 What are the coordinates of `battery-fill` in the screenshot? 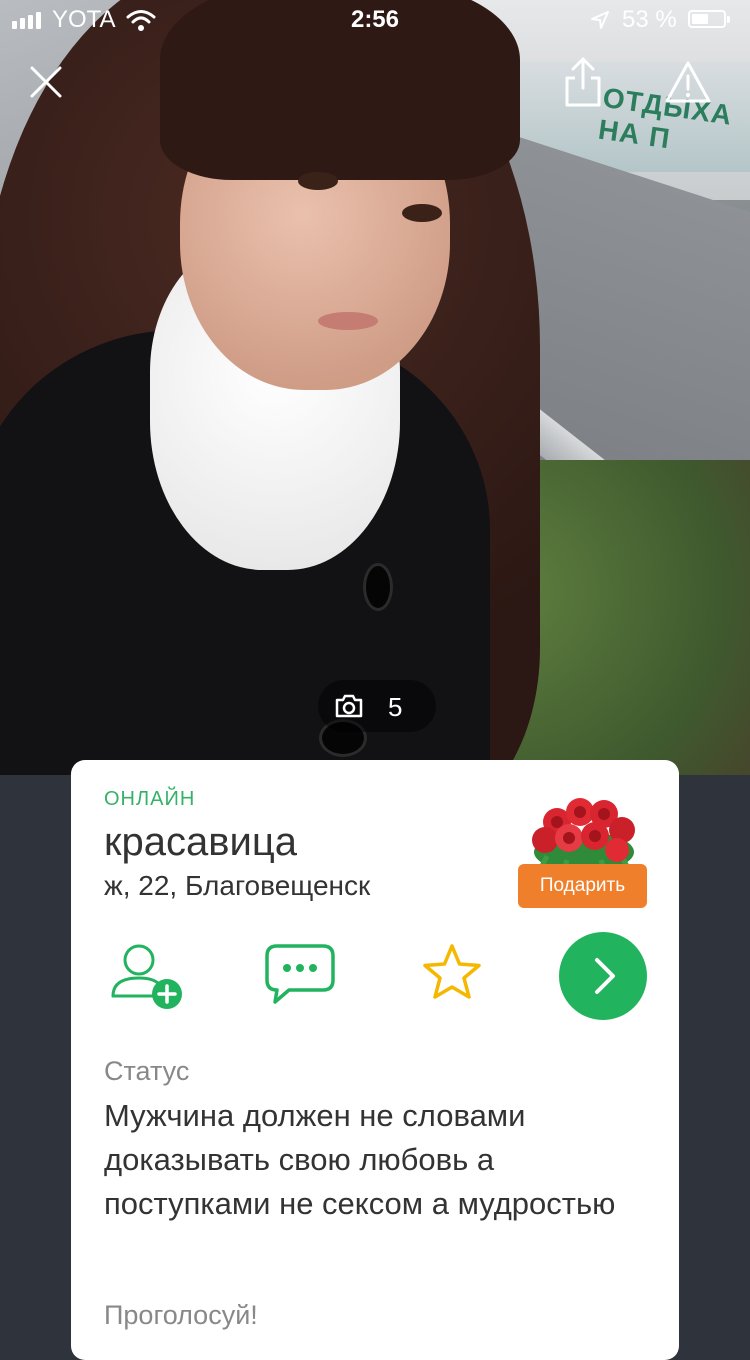 It's located at (700, 19).